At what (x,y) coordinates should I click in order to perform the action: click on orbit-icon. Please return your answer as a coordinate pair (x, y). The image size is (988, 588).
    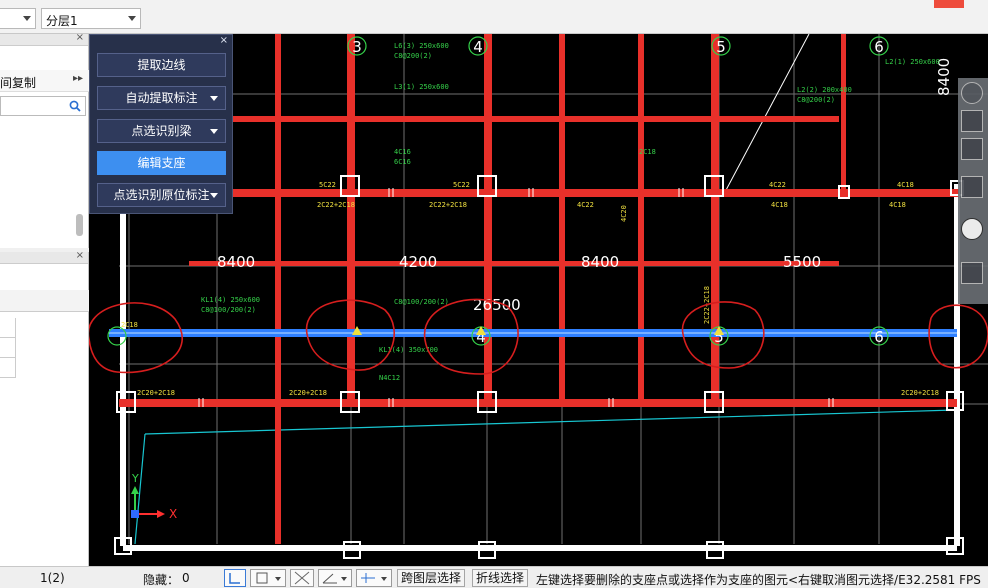
    Looking at the image, I should click on (972, 93).